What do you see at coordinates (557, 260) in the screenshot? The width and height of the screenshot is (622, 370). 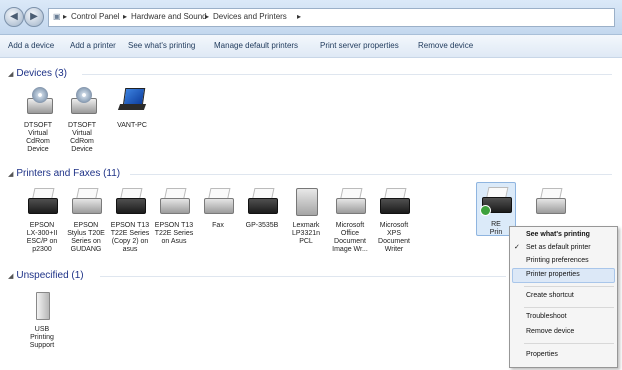 I see `menu-printing-preferences: Printing preferences` at bounding box center [557, 260].